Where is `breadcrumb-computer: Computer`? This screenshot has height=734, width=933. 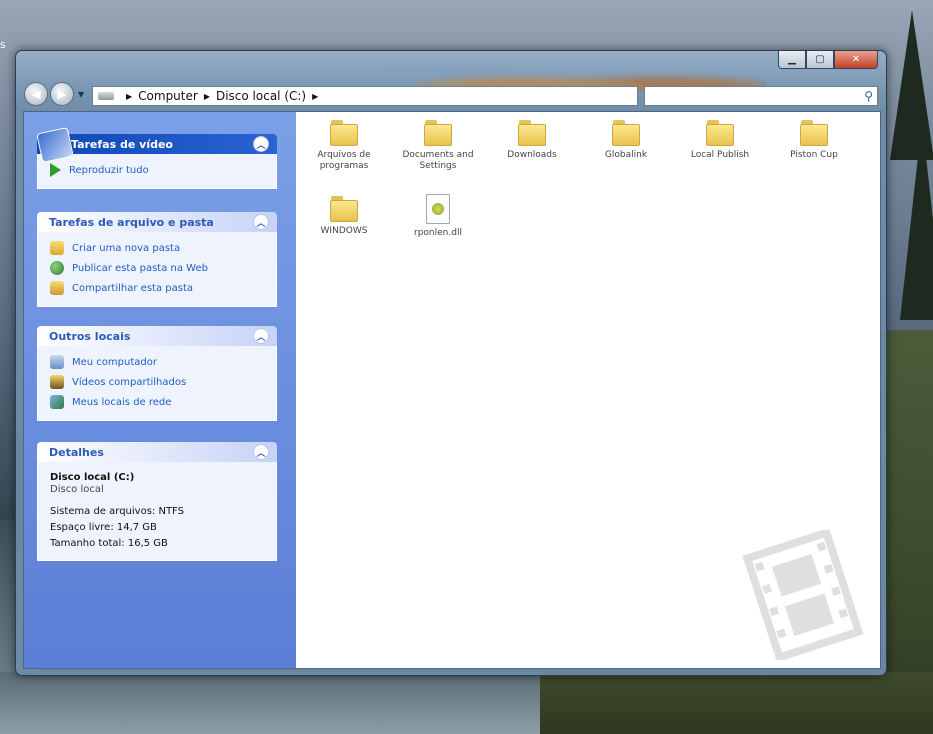 breadcrumb-computer: Computer is located at coordinates (168, 96).